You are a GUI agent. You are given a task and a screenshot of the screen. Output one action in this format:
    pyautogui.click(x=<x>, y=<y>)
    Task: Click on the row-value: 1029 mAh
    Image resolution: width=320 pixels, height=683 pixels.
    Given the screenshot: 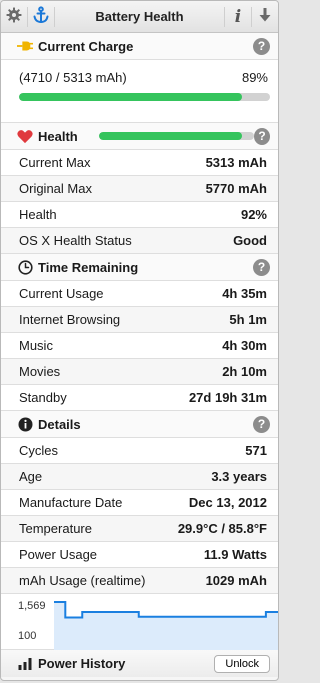 What is the action you would take?
    pyautogui.click(x=236, y=580)
    